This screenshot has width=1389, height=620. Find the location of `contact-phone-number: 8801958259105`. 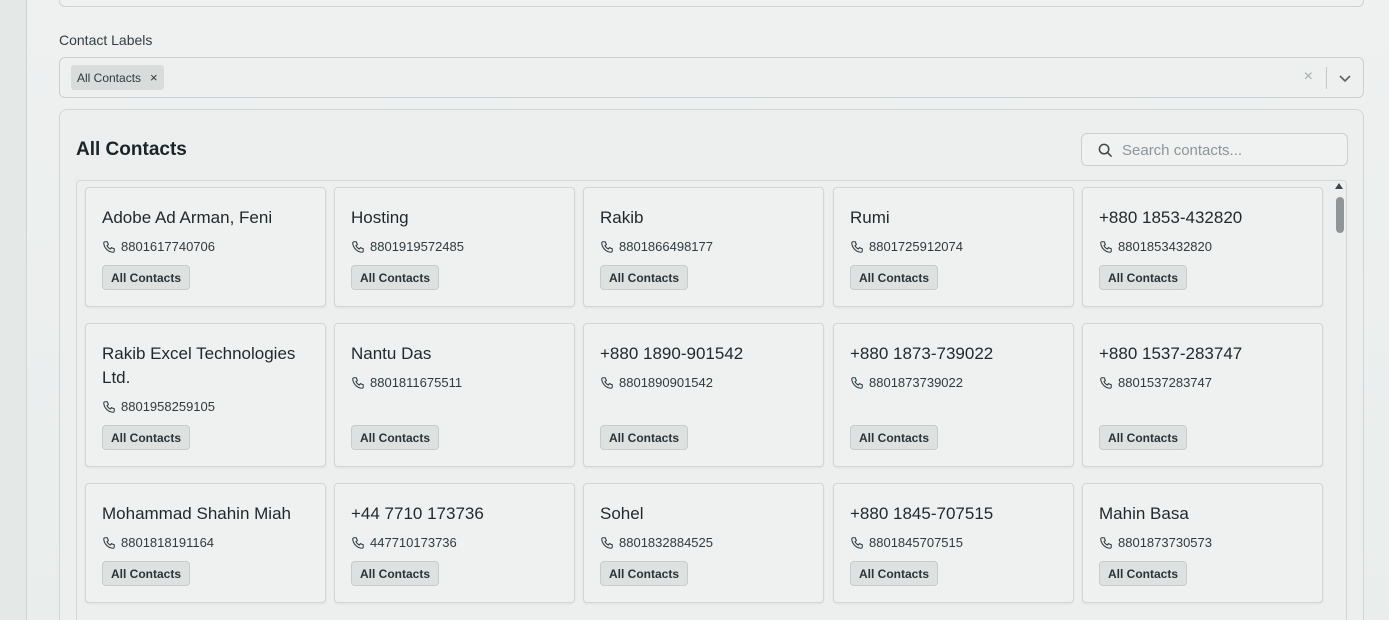

contact-phone-number: 8801958259105 is located at coordinates (168, 406).